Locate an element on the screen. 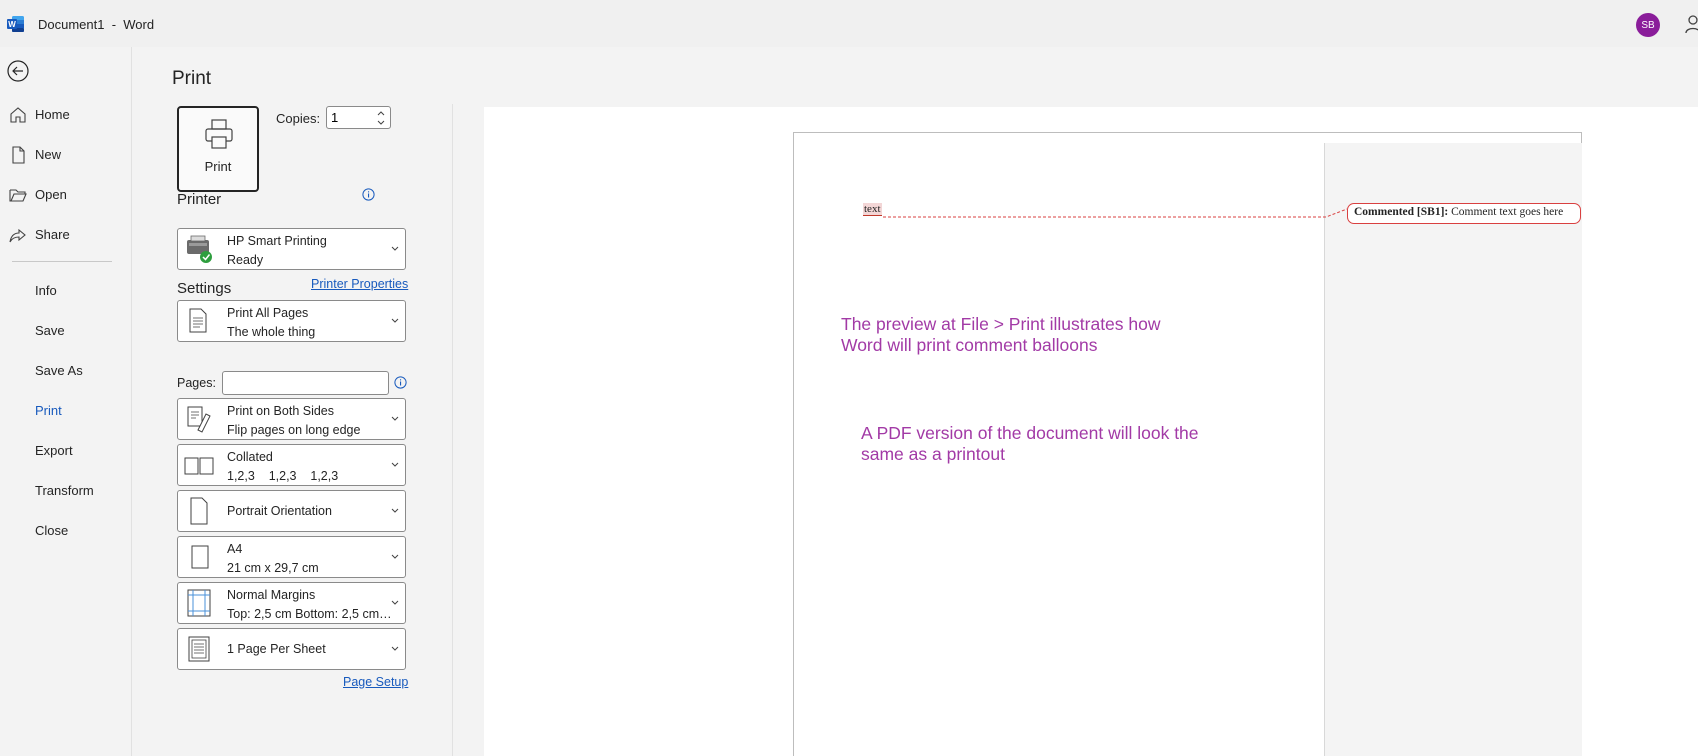 This screenshot has width=1698, height=756. nav-label: Share is located at coordinates (52, 234).